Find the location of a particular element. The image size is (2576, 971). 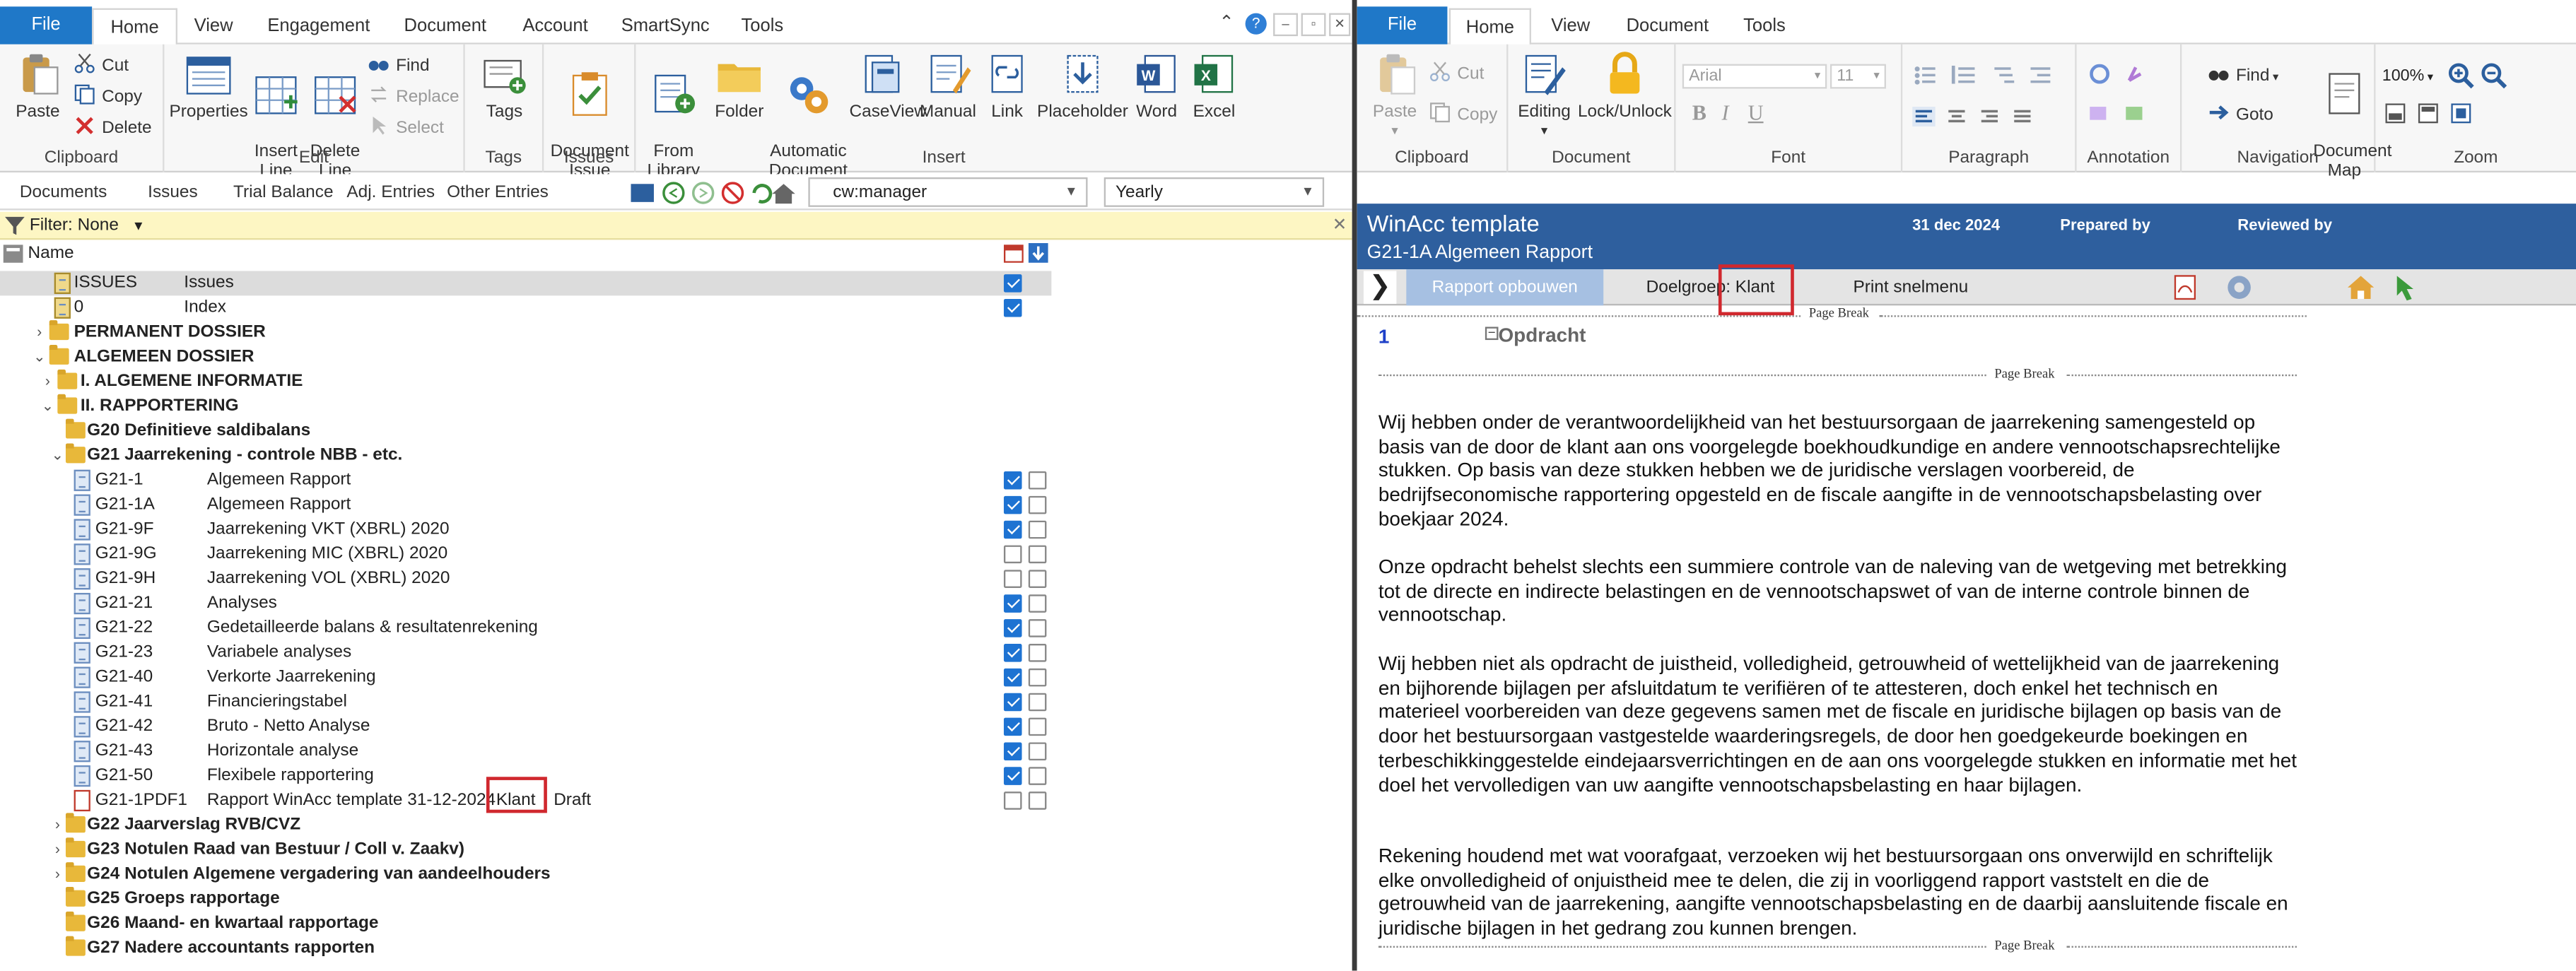

name-column-header: Name is located at coordinates (51, 254).